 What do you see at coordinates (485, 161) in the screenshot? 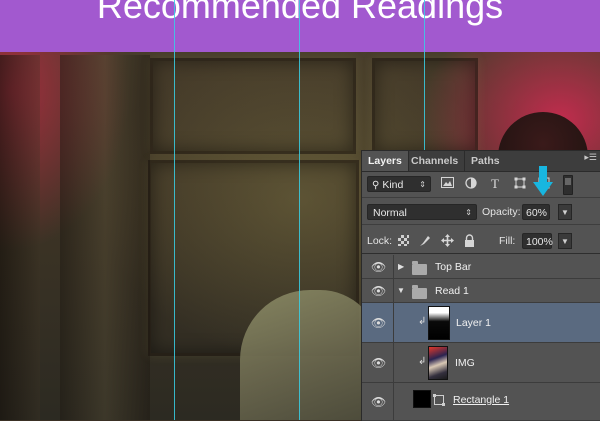
I see `tab-paths: Paths` at bounding box center [485, 161].